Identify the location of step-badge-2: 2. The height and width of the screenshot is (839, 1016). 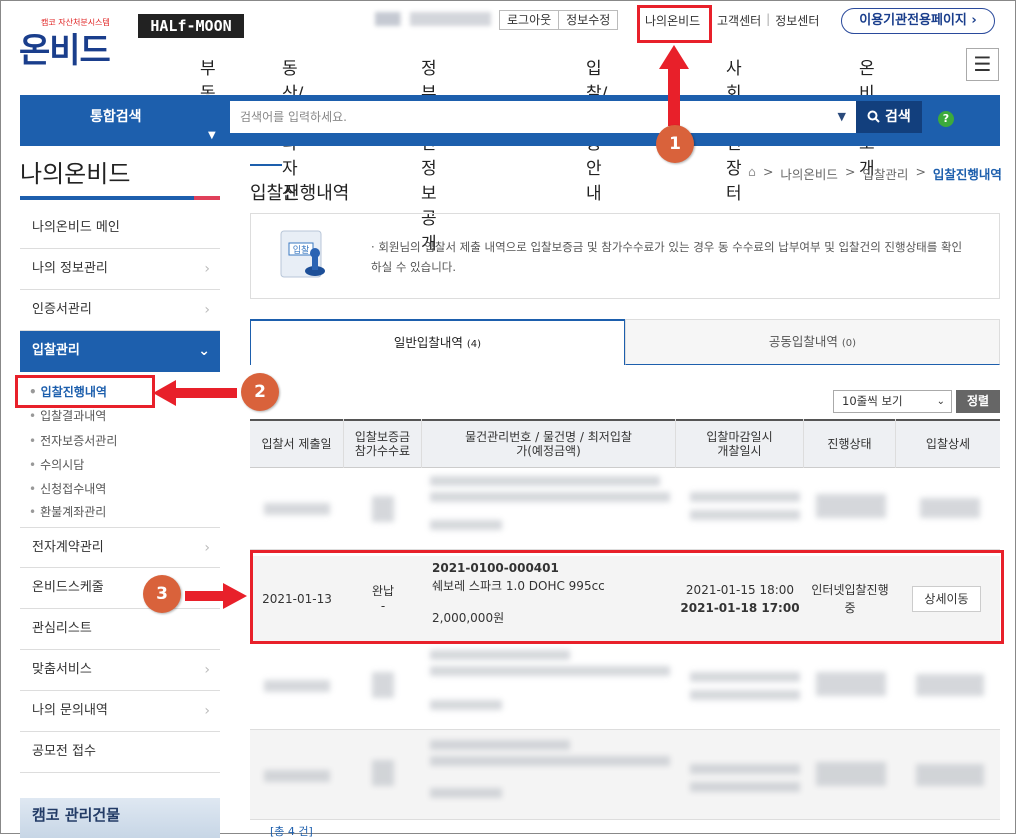
(260, 392).